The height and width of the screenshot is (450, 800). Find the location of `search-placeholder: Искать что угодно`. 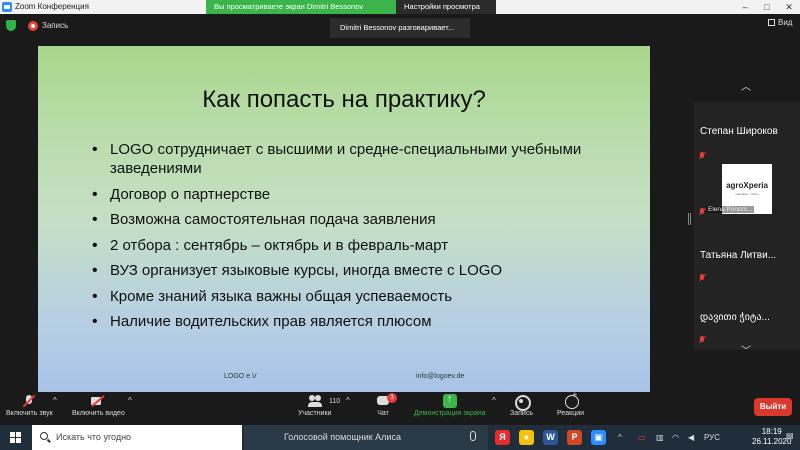

search-placeholder: Искать что угодно is located at coordinates (94, 437).